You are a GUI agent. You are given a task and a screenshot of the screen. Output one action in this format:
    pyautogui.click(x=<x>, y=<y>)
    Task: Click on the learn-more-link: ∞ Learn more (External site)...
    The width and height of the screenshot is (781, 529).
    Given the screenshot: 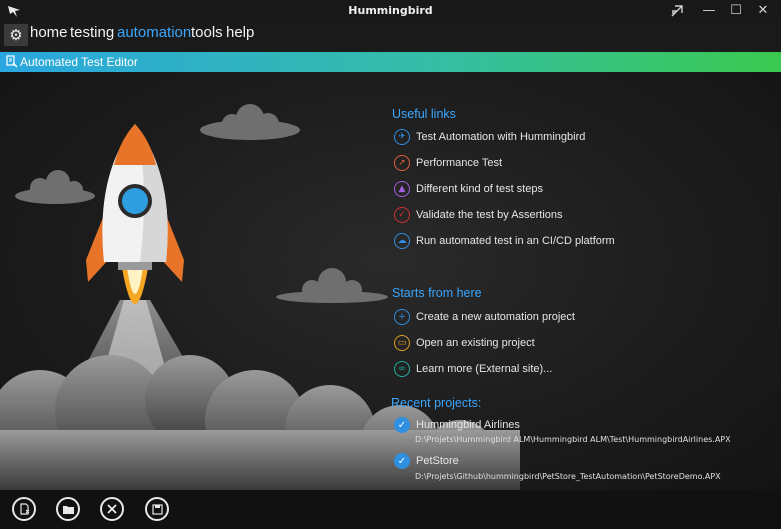 What is the action you would take?
    pyautogui.click(x=473, y=369)
    